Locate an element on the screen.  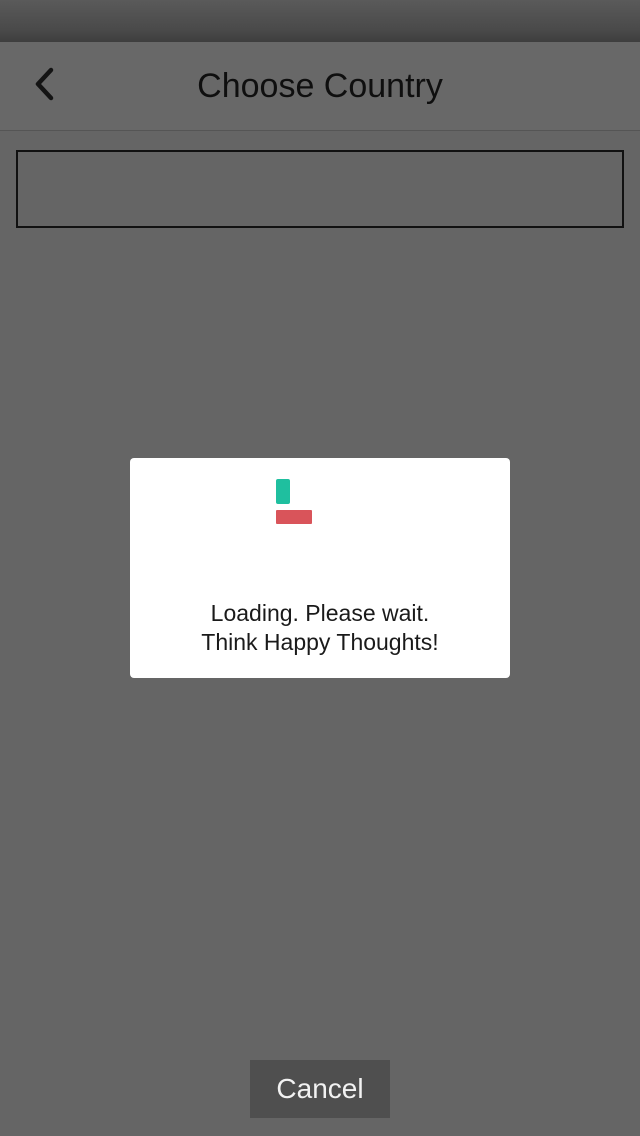
search-input is located at coordinates (320, 189).